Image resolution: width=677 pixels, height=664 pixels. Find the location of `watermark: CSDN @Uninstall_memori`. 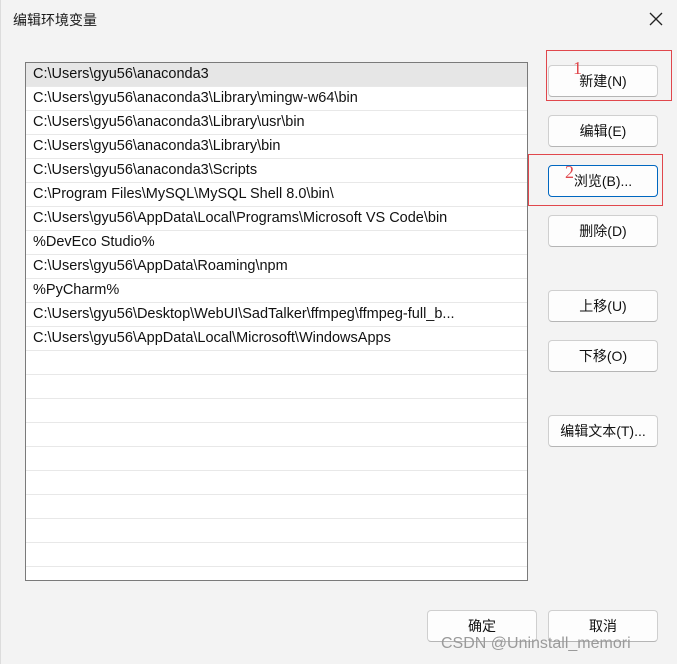

watermark: CSDN @Uninstall_memori is located at coordinates (536, 643).